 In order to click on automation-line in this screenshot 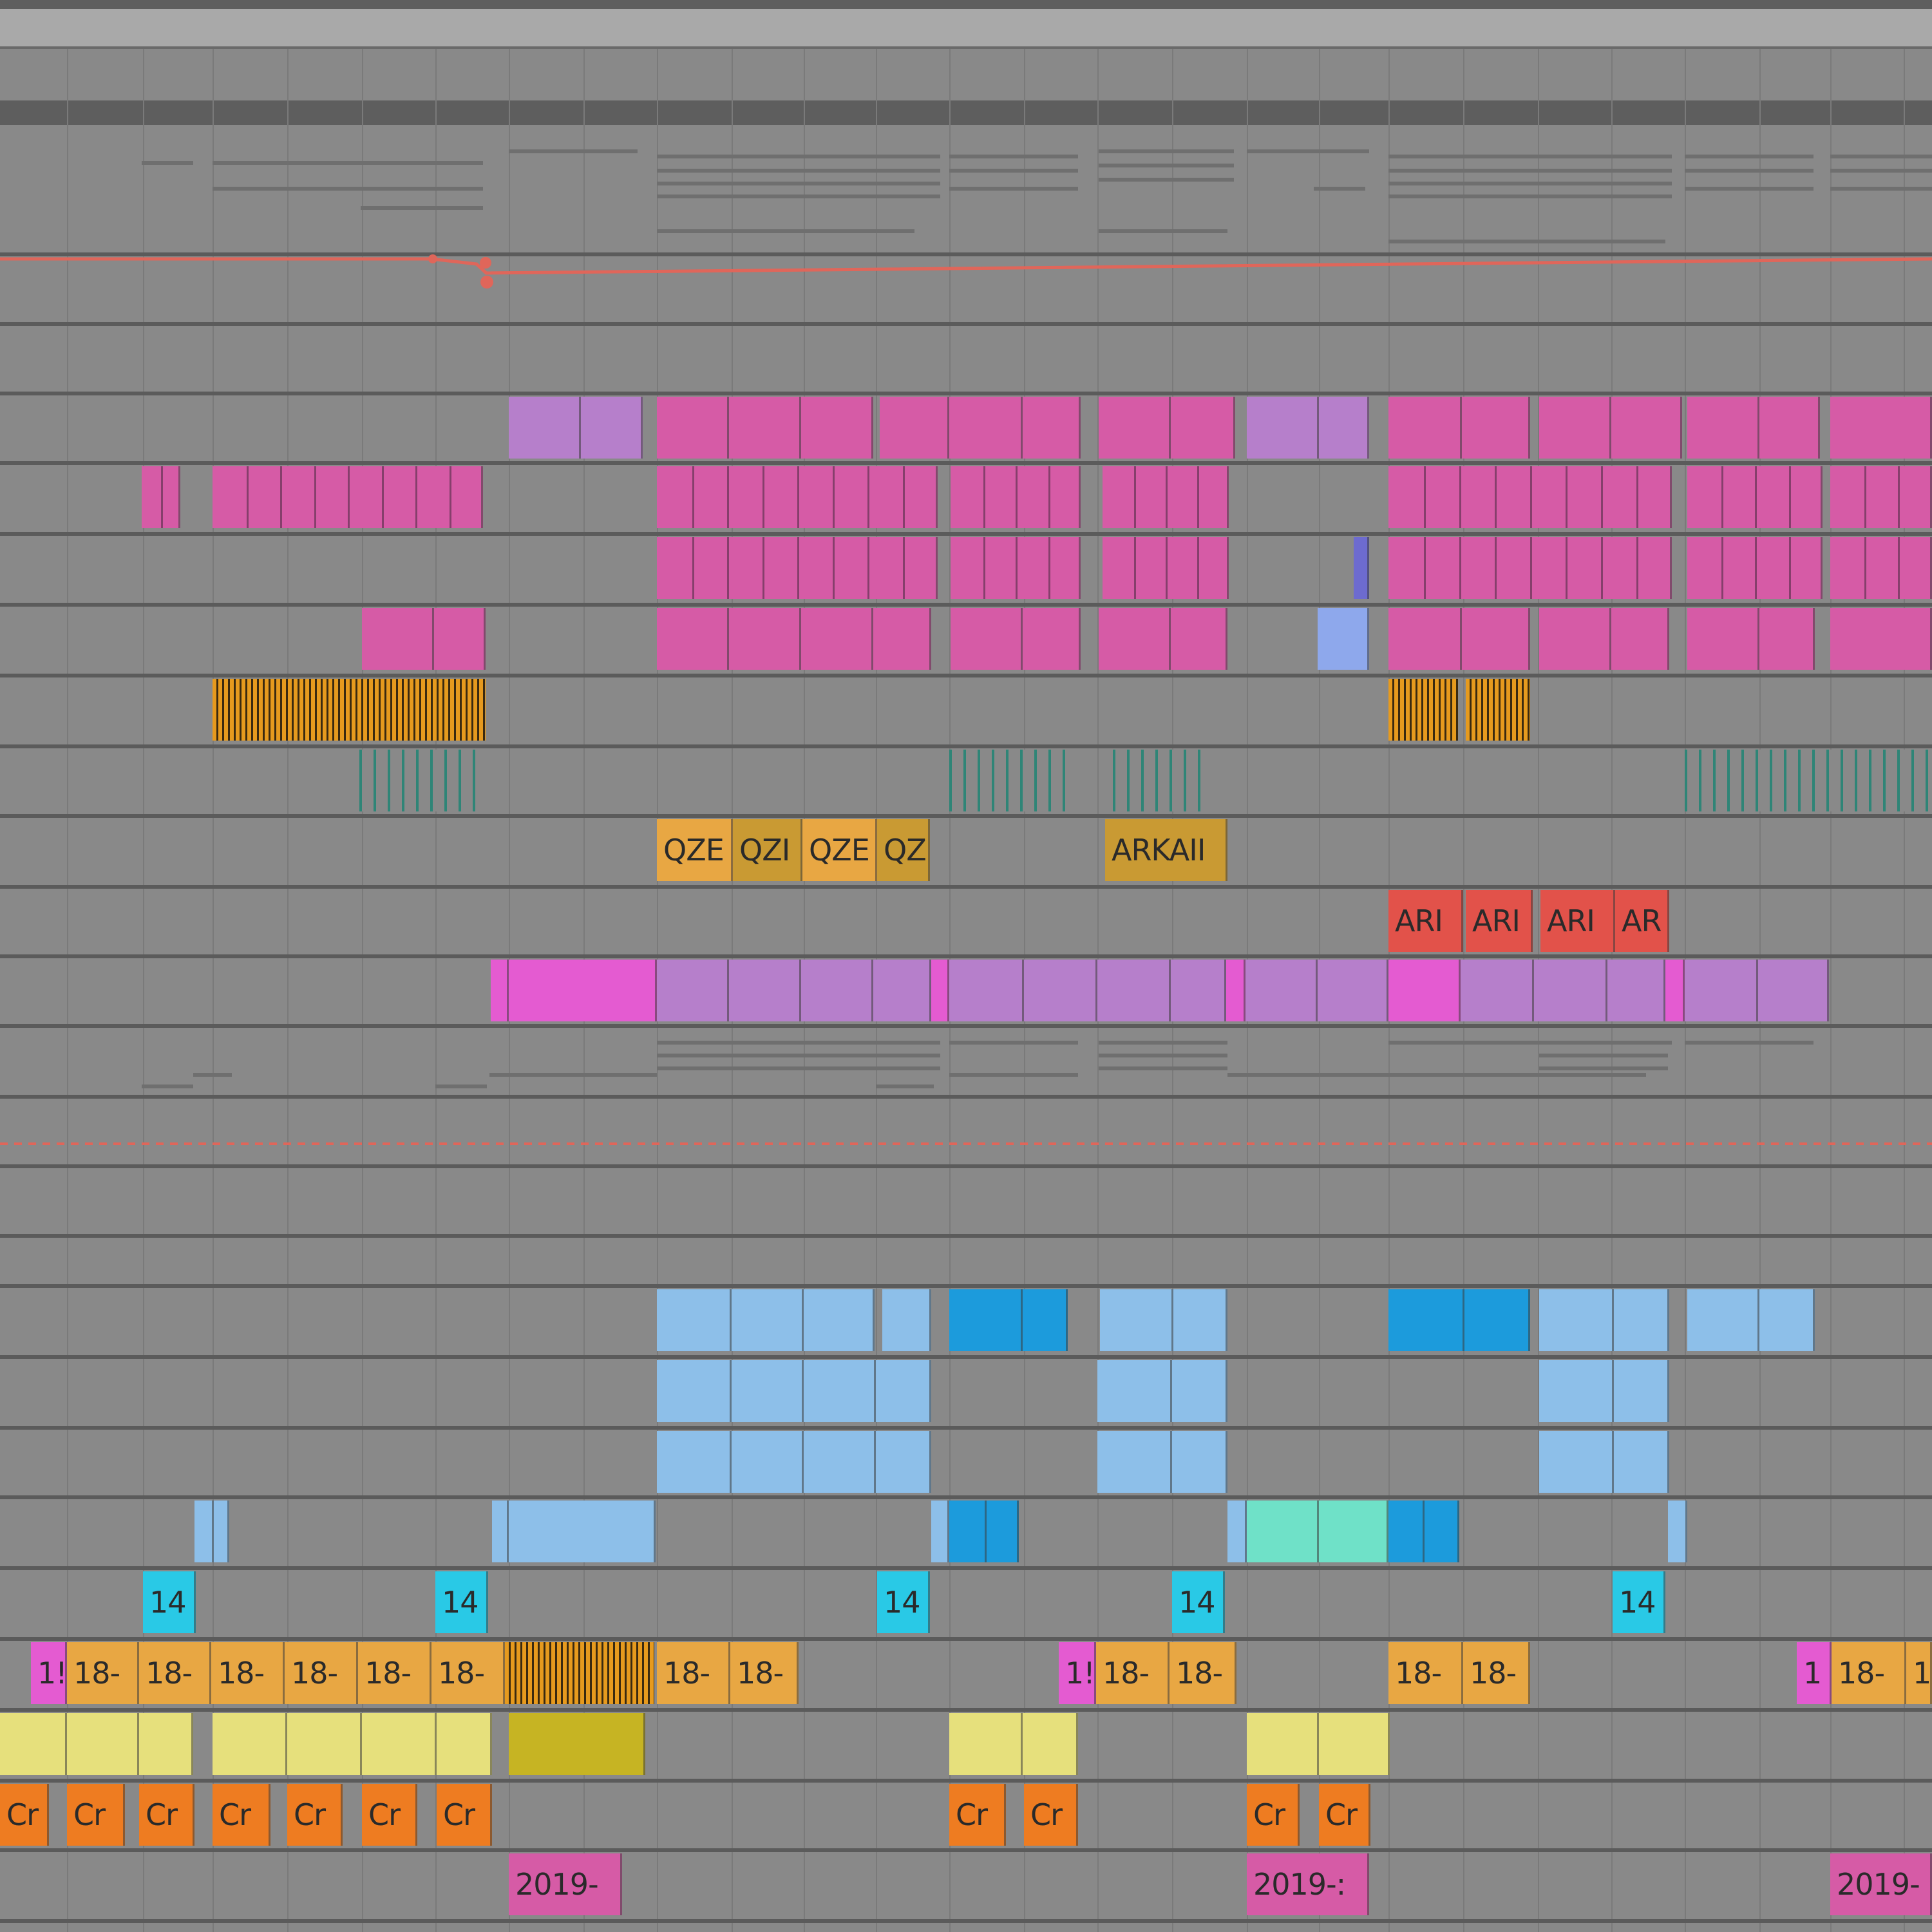, I will do `click(966, 266)`.